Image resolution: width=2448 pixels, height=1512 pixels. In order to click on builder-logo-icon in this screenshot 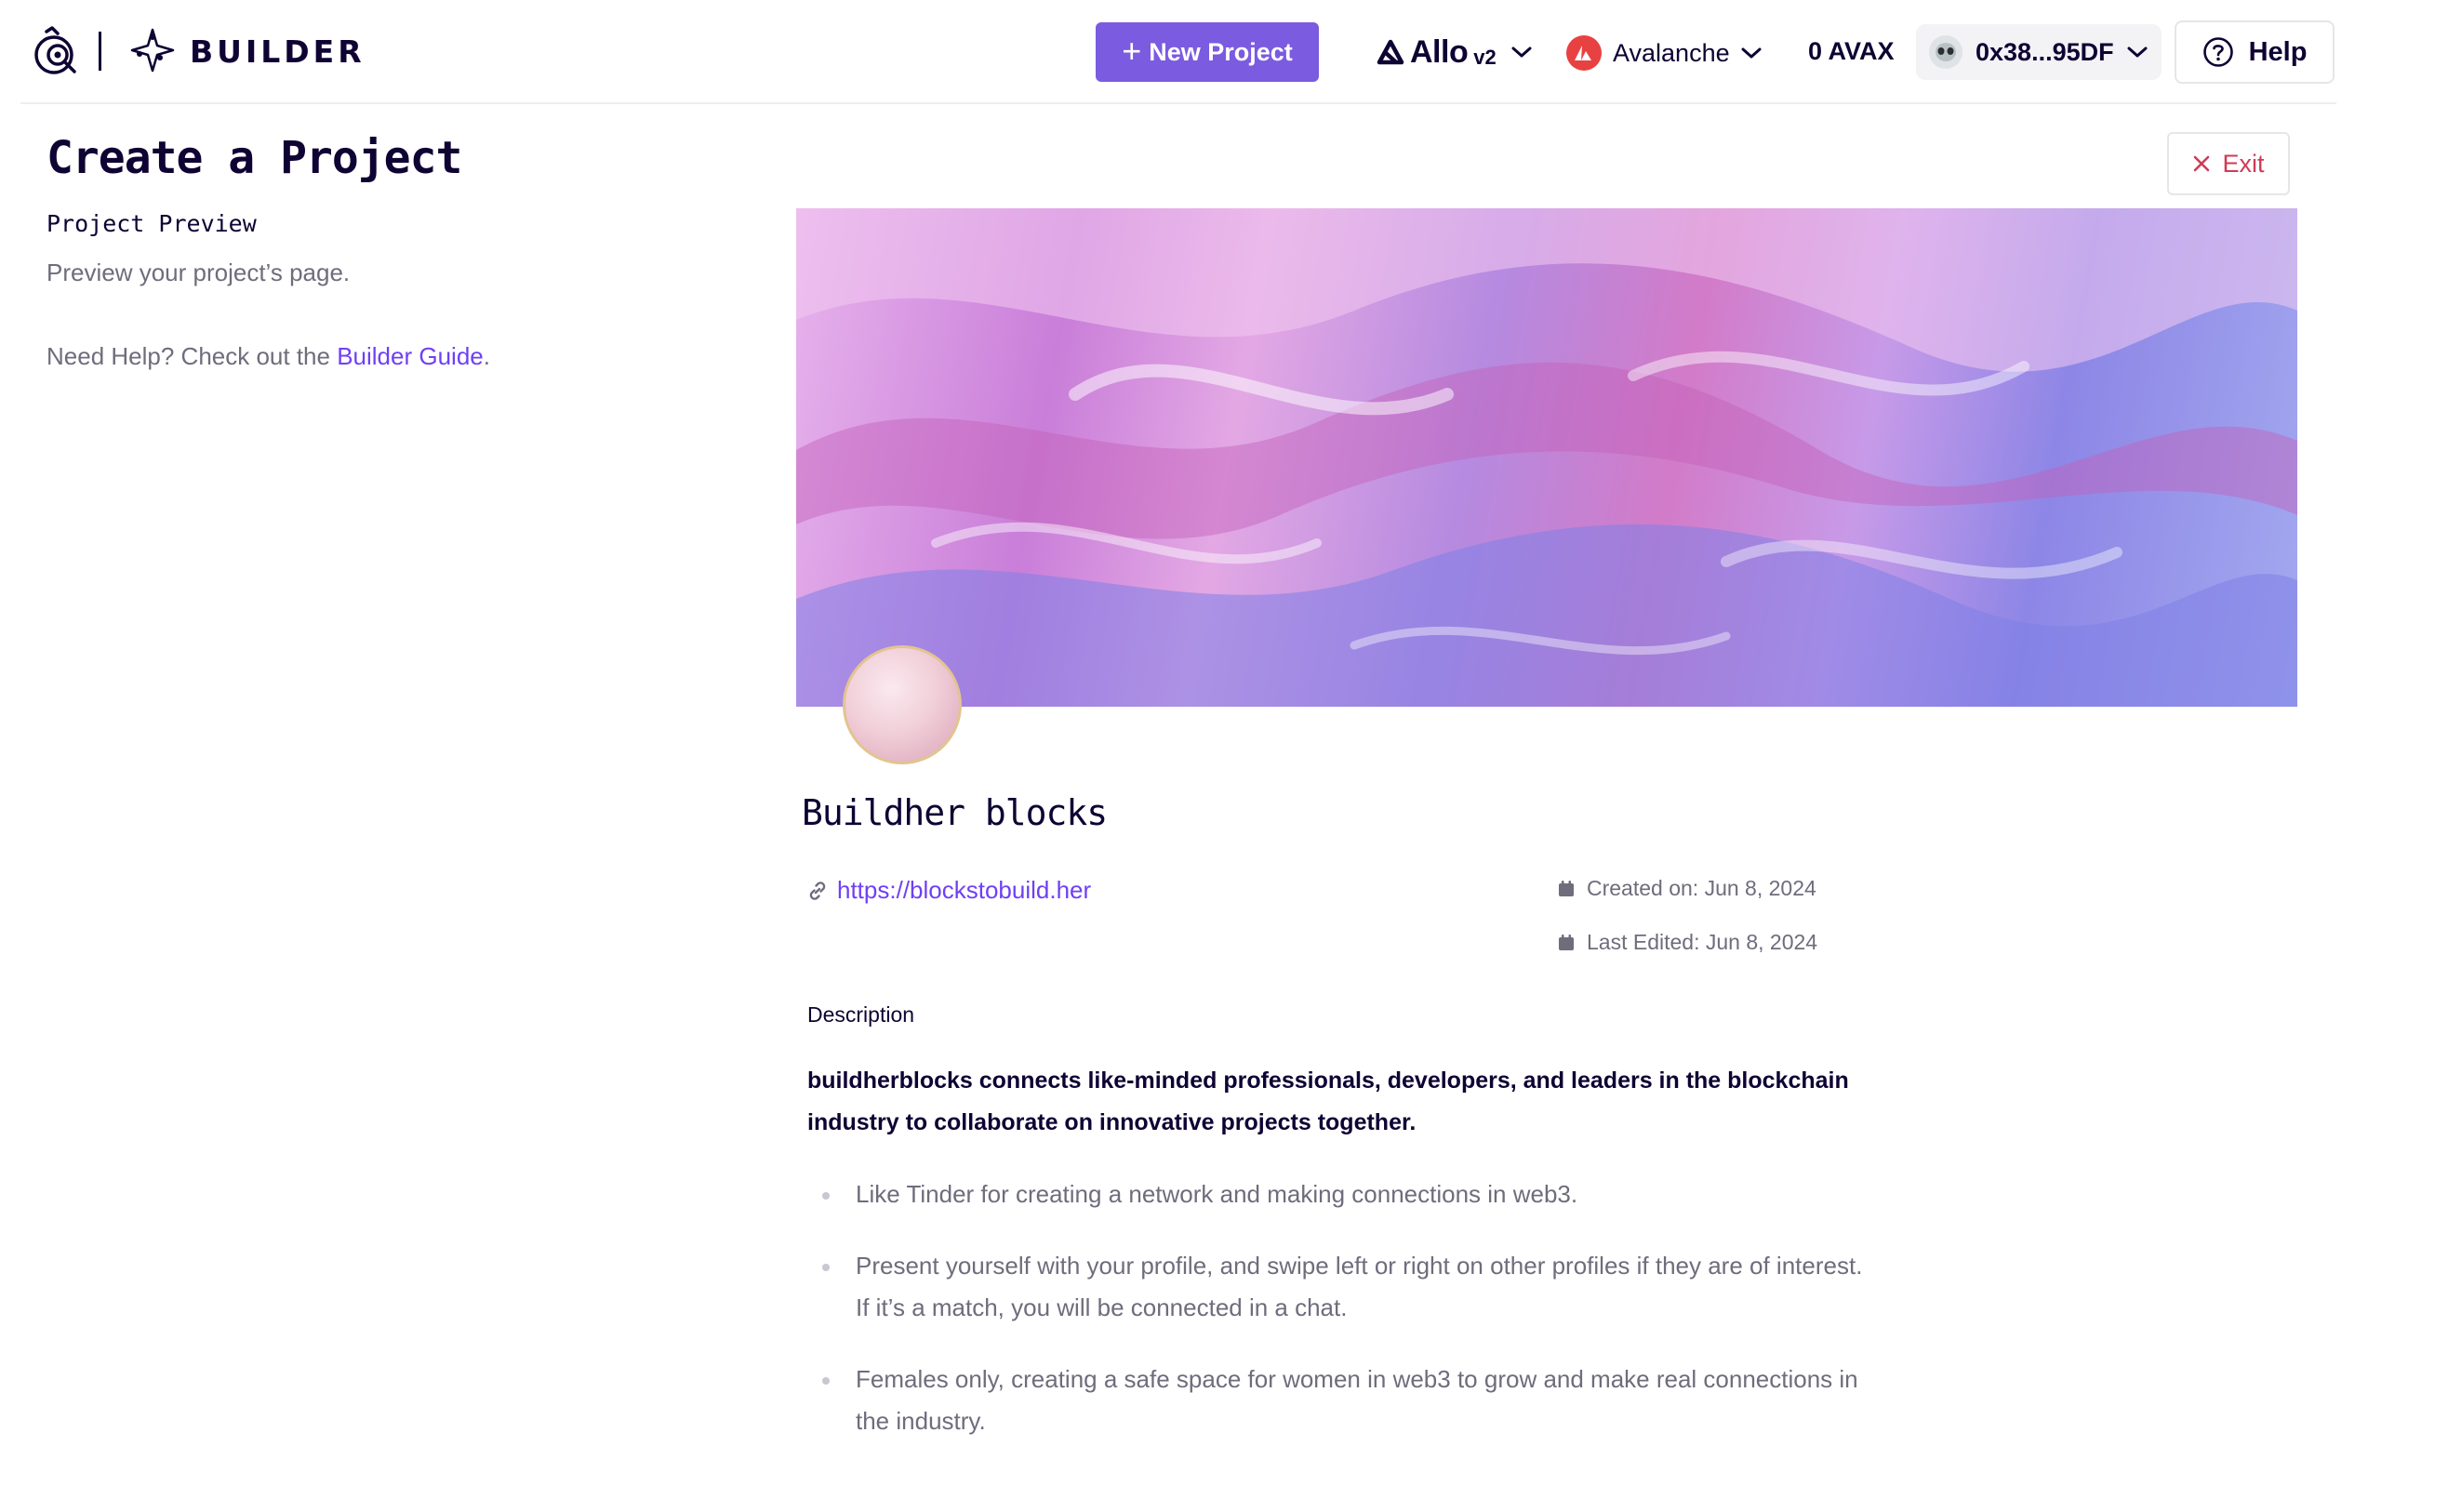, I will do `click(152, 50)`.